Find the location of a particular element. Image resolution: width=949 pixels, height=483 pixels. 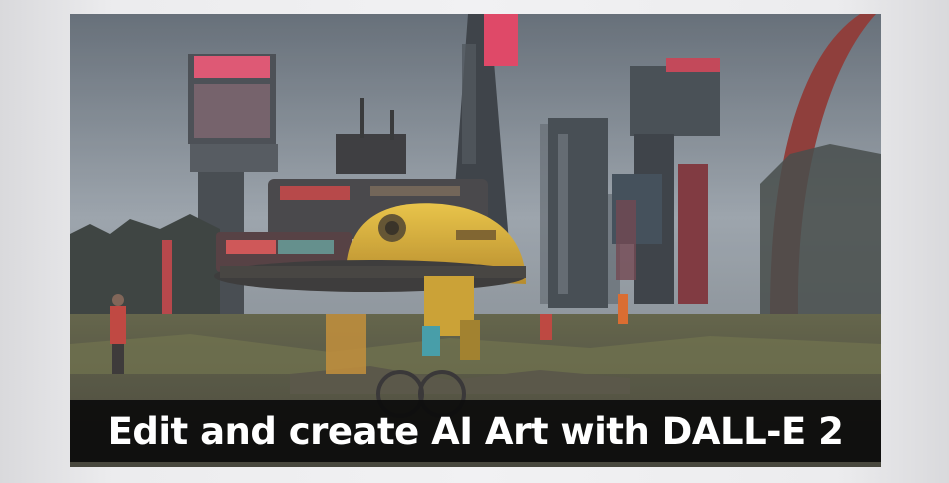

caption-text: Edit and create AI Art with DALL-E 2 is located at coordinates (475, 431).